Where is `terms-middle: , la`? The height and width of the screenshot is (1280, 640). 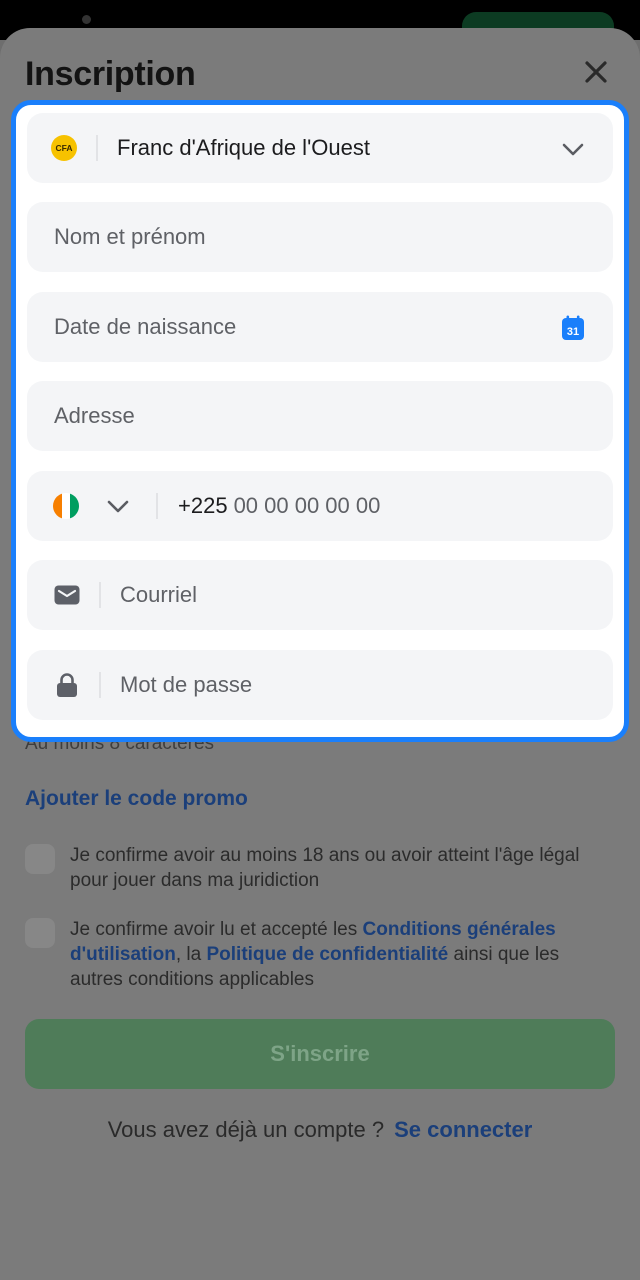
terms-middle: , la is located at coordinates (191, 954).